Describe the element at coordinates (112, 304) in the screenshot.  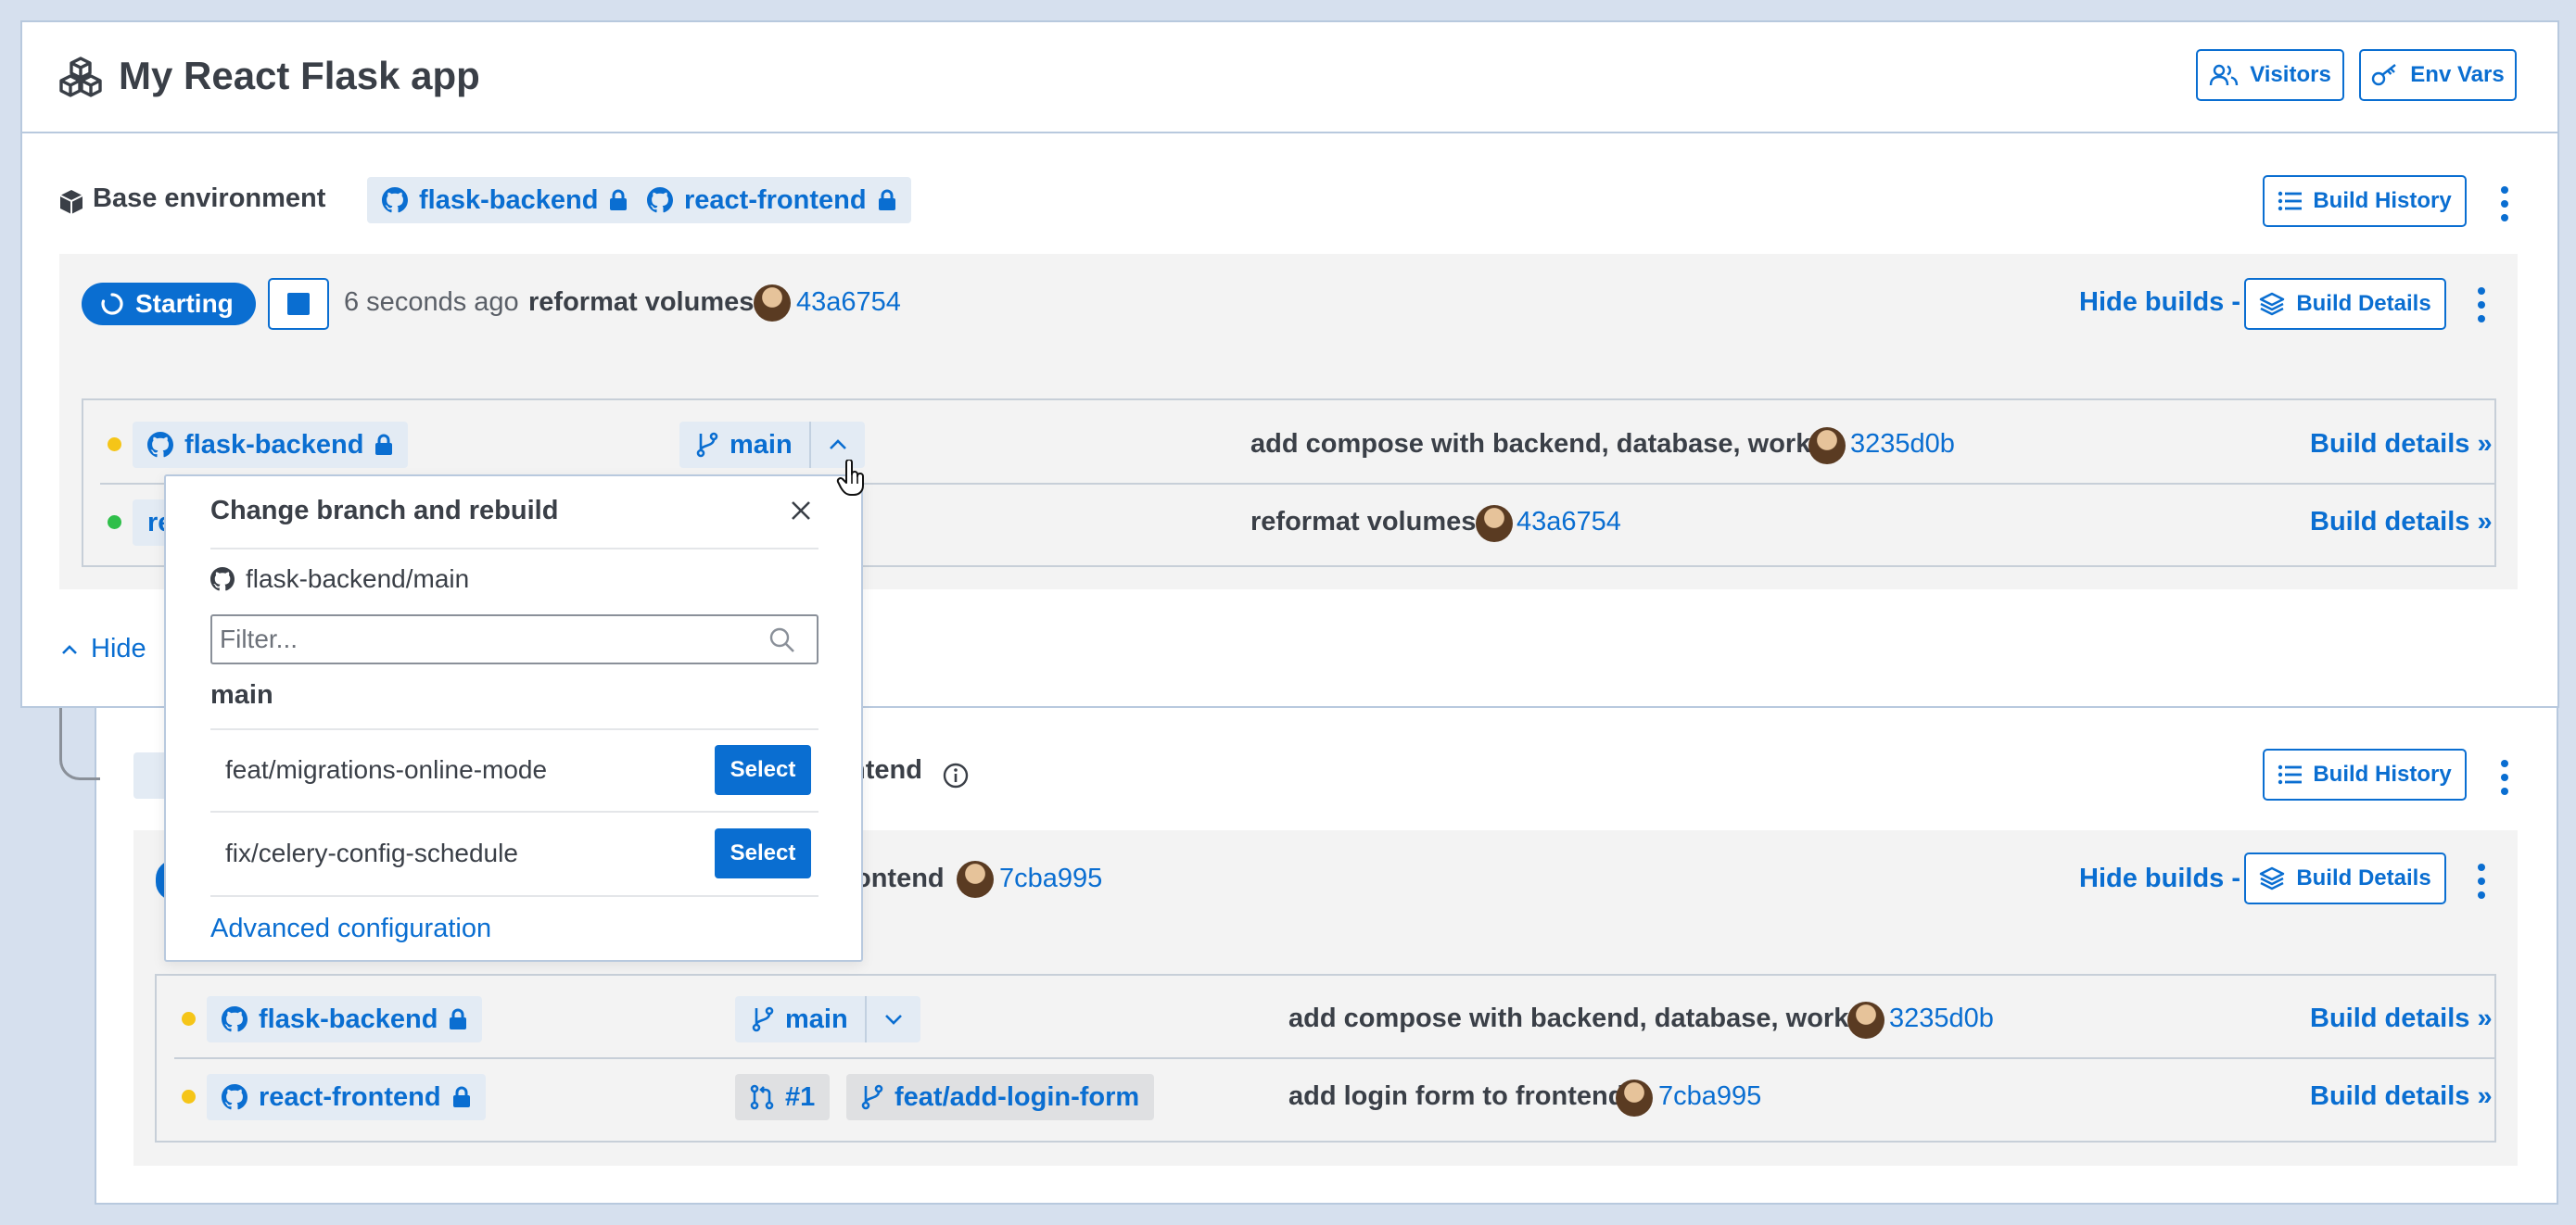
I see `spinner-icon` at that location.